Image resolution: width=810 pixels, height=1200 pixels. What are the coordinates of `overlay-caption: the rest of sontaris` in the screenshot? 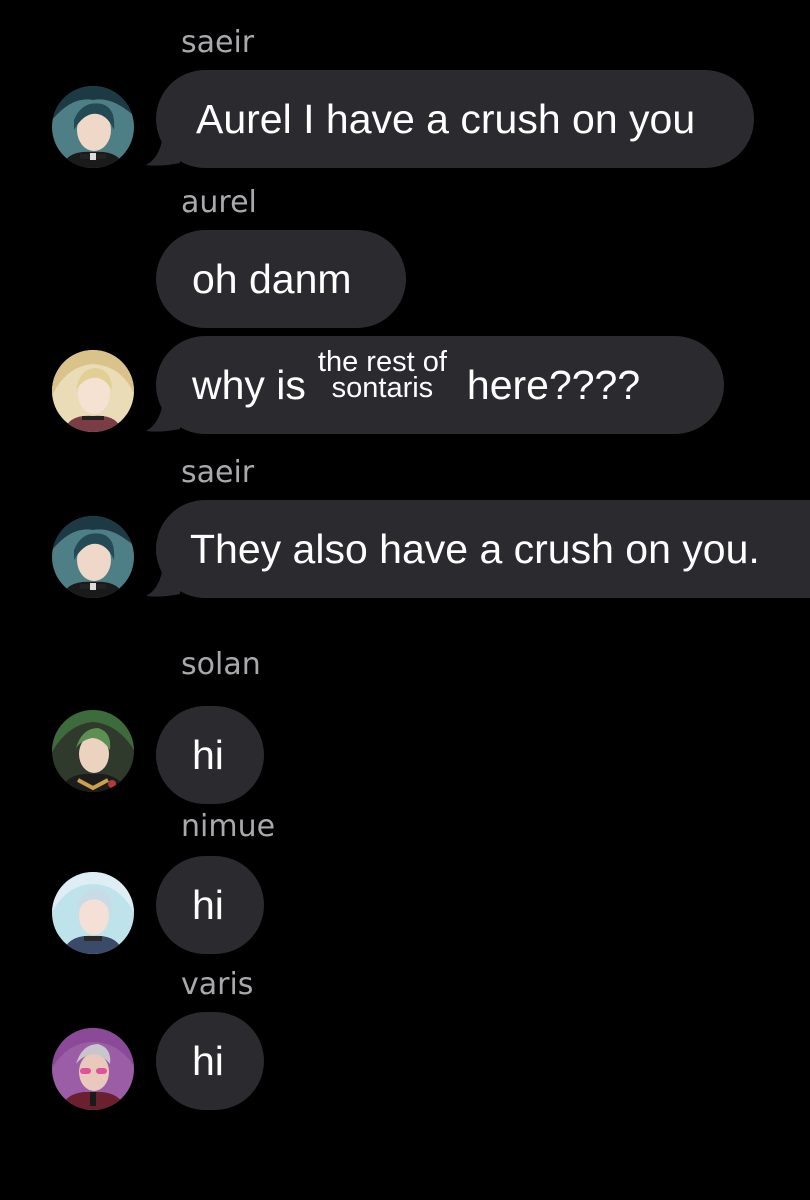 It's located at (382, 376).